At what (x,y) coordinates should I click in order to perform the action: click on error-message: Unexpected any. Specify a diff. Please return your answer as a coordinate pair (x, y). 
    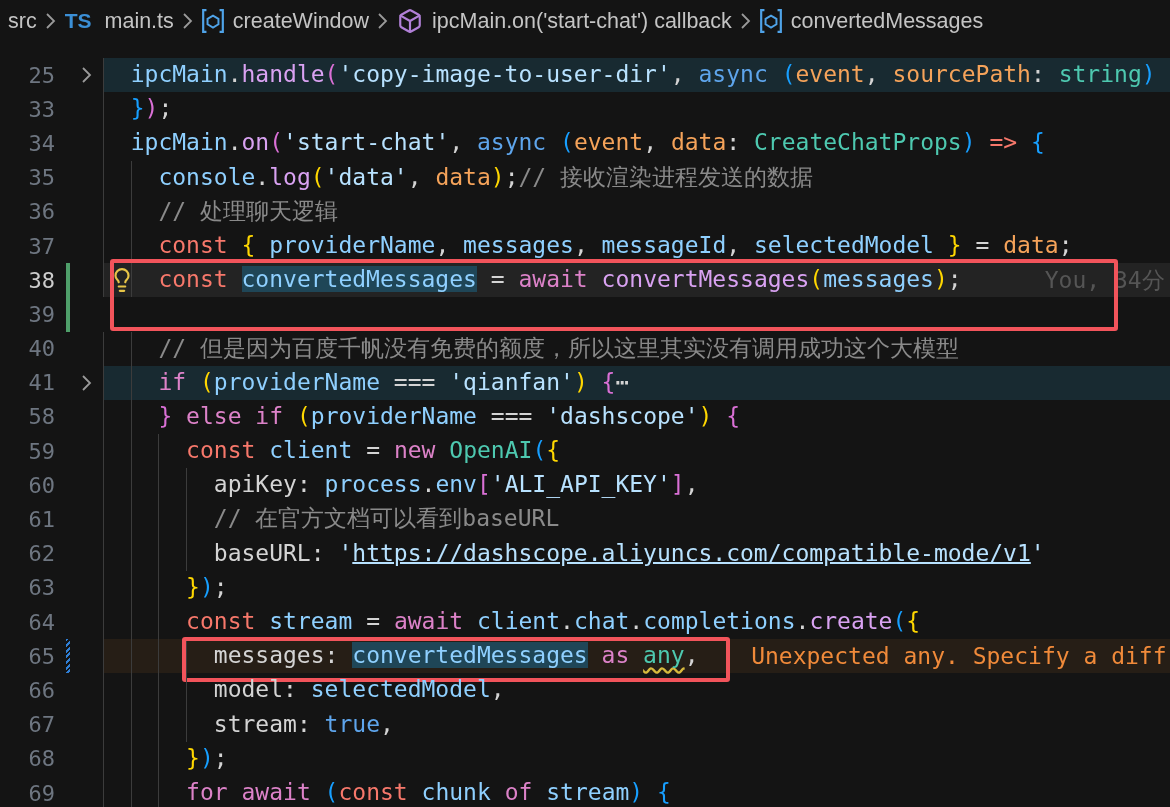
    Looking at the image, I should click on (959, 656).